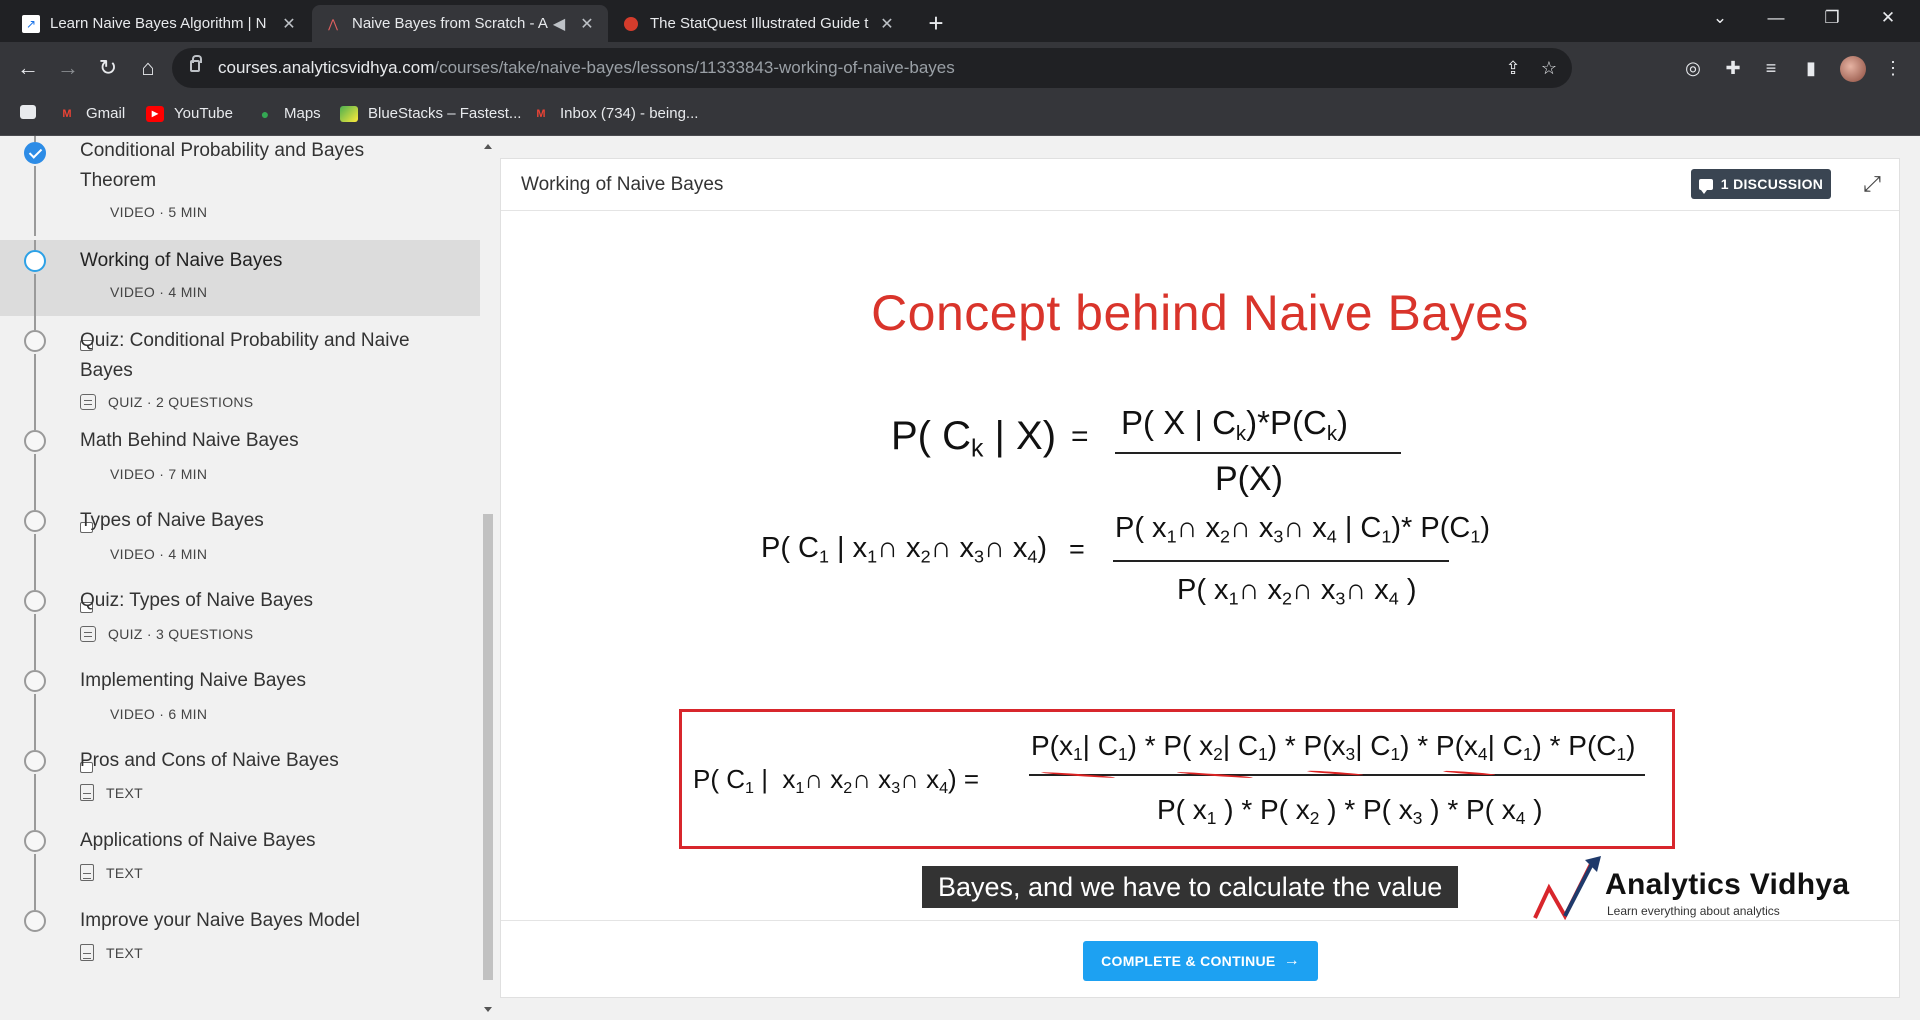  What do you see at coordinates (220, 920) in the screenshot?
I see `lesson-title: Improve your Naive Bayes Model` at bounding box center [220, 920].